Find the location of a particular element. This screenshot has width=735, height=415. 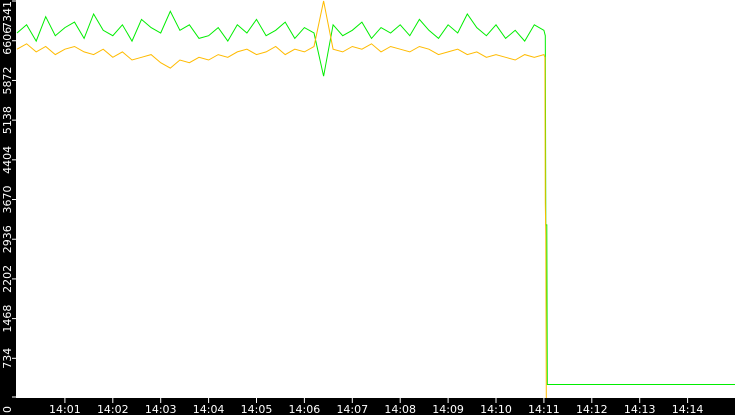

y-tick-label: 4404 is located at coordinates (7, 160).